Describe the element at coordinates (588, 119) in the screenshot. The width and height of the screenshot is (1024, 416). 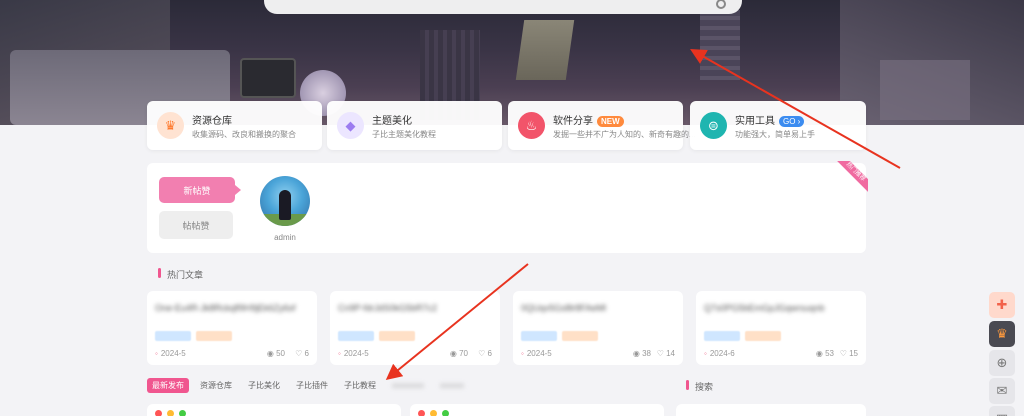
I see `category-title: 软件分享 NEW` at that location.